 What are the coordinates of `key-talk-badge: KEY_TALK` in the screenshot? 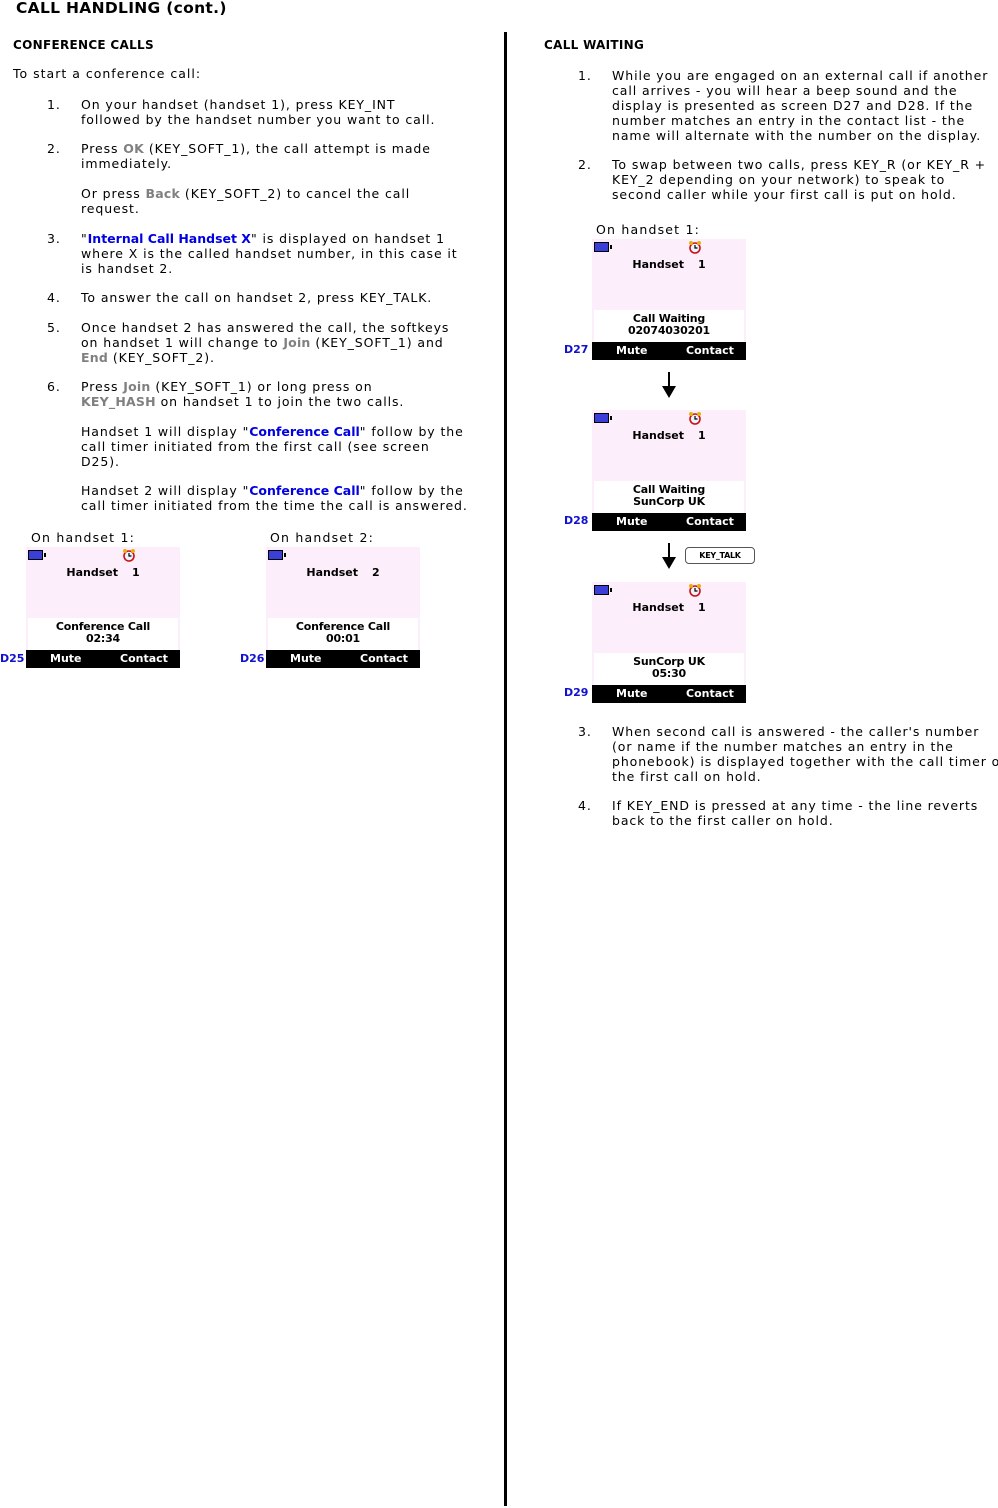 It's located at (720, 555).